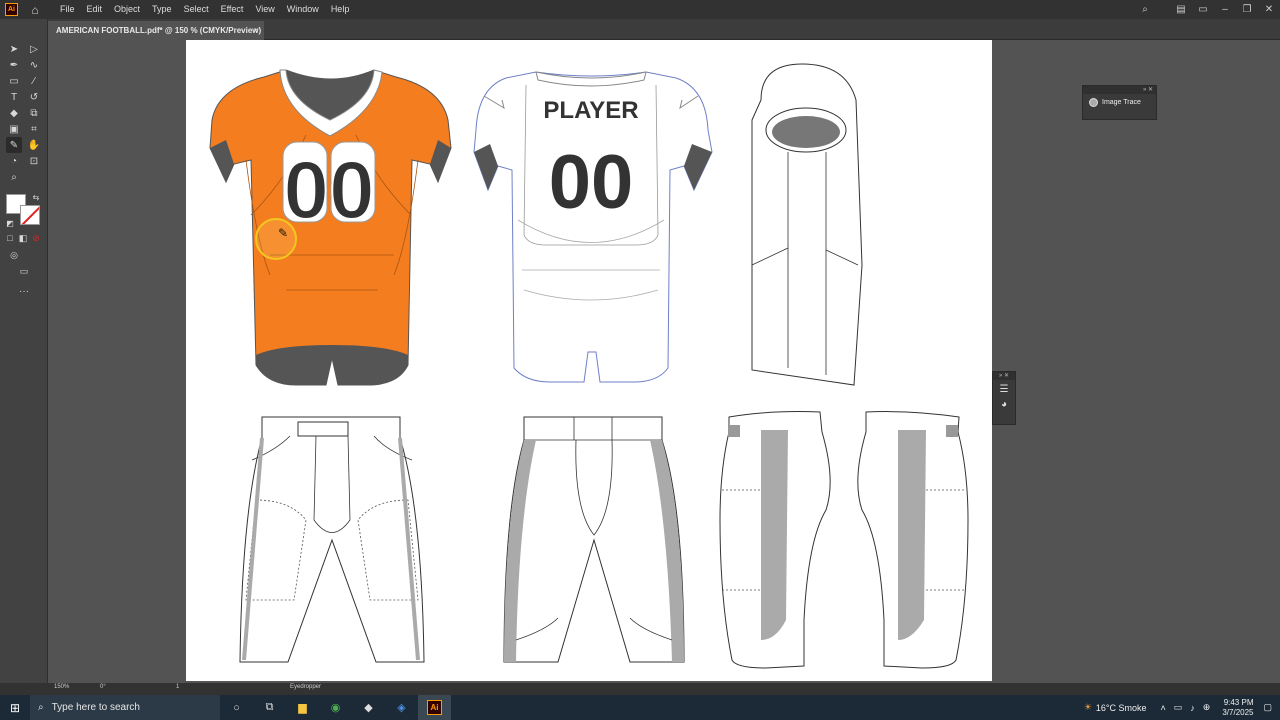  Describe the element at coordinates (913, 540) in the screenshot. I see `side-pants-right` at that location.